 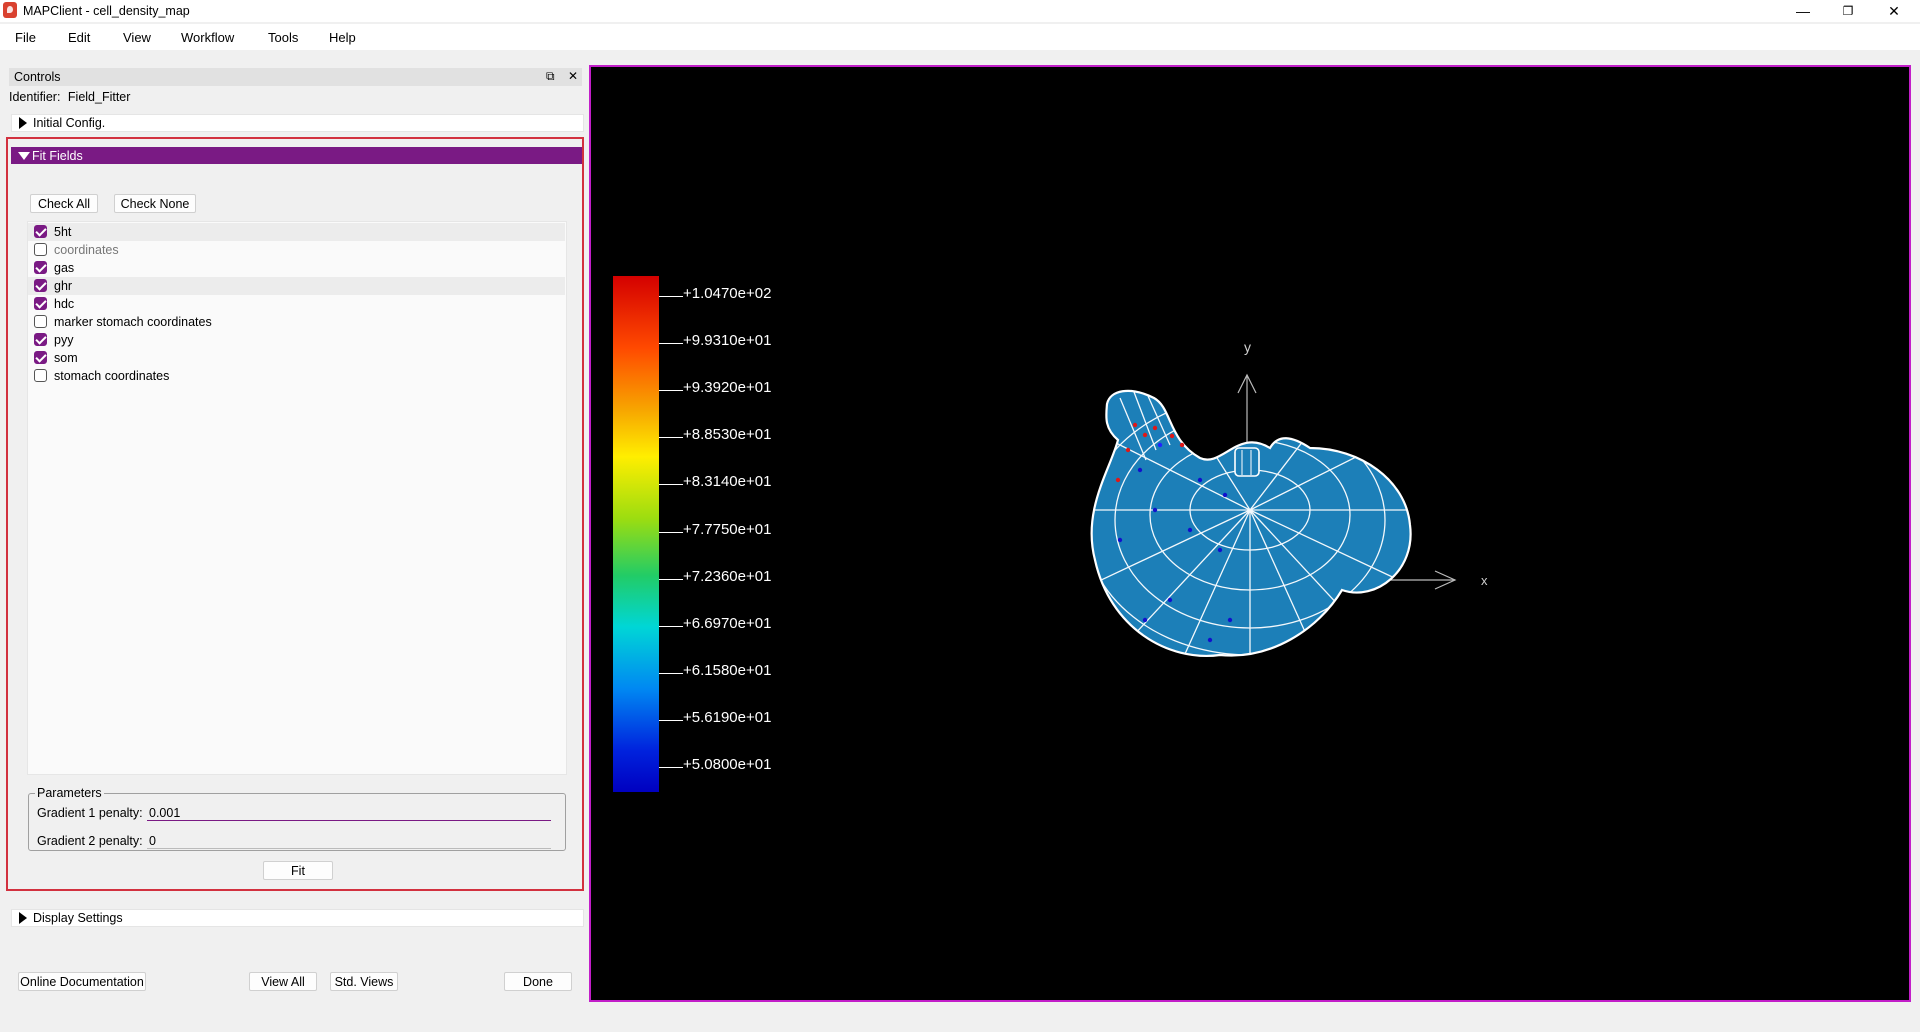 What do you see at coordinates (57, 156) in the screenshot?
I see `fit-fields-label: Fit Fields` at bounding box center [57, 156].